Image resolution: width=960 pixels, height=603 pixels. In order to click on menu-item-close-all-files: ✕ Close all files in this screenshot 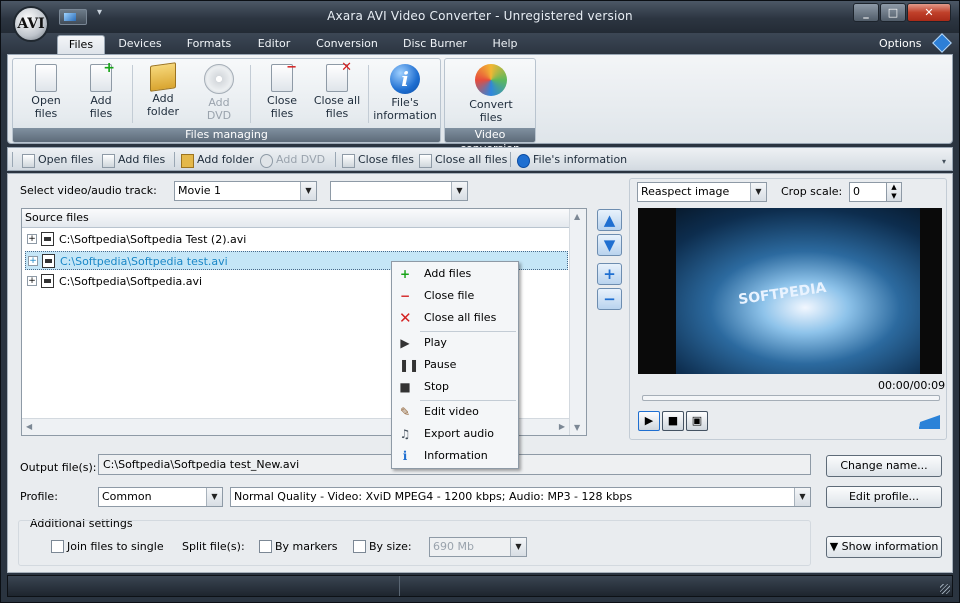, I will do `click(455, 318)`.